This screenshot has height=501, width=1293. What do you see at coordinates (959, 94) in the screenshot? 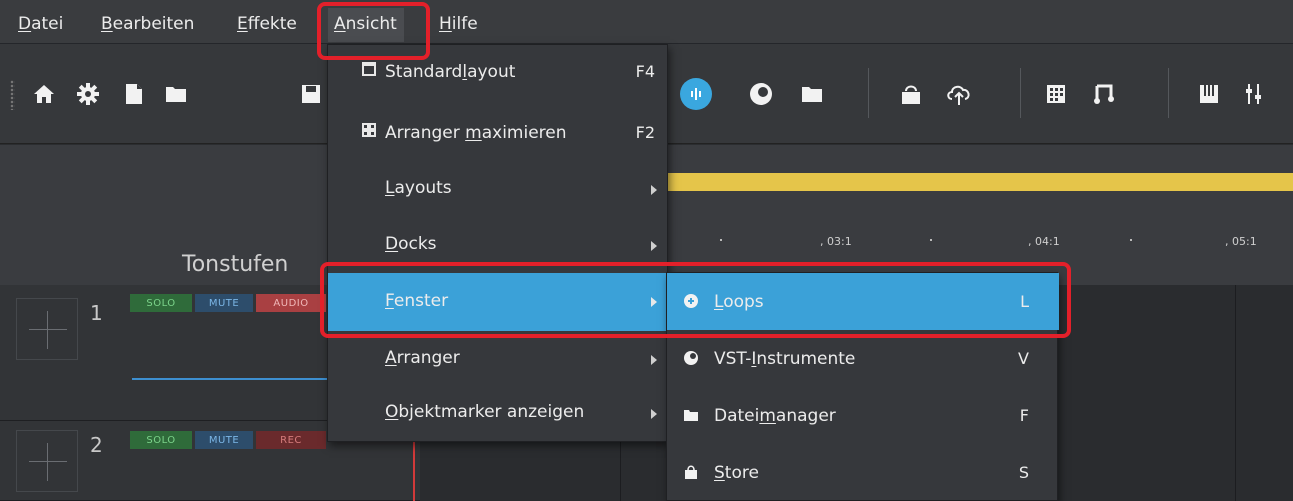
I see `cloud-icon` at bounding box center [959, 94].